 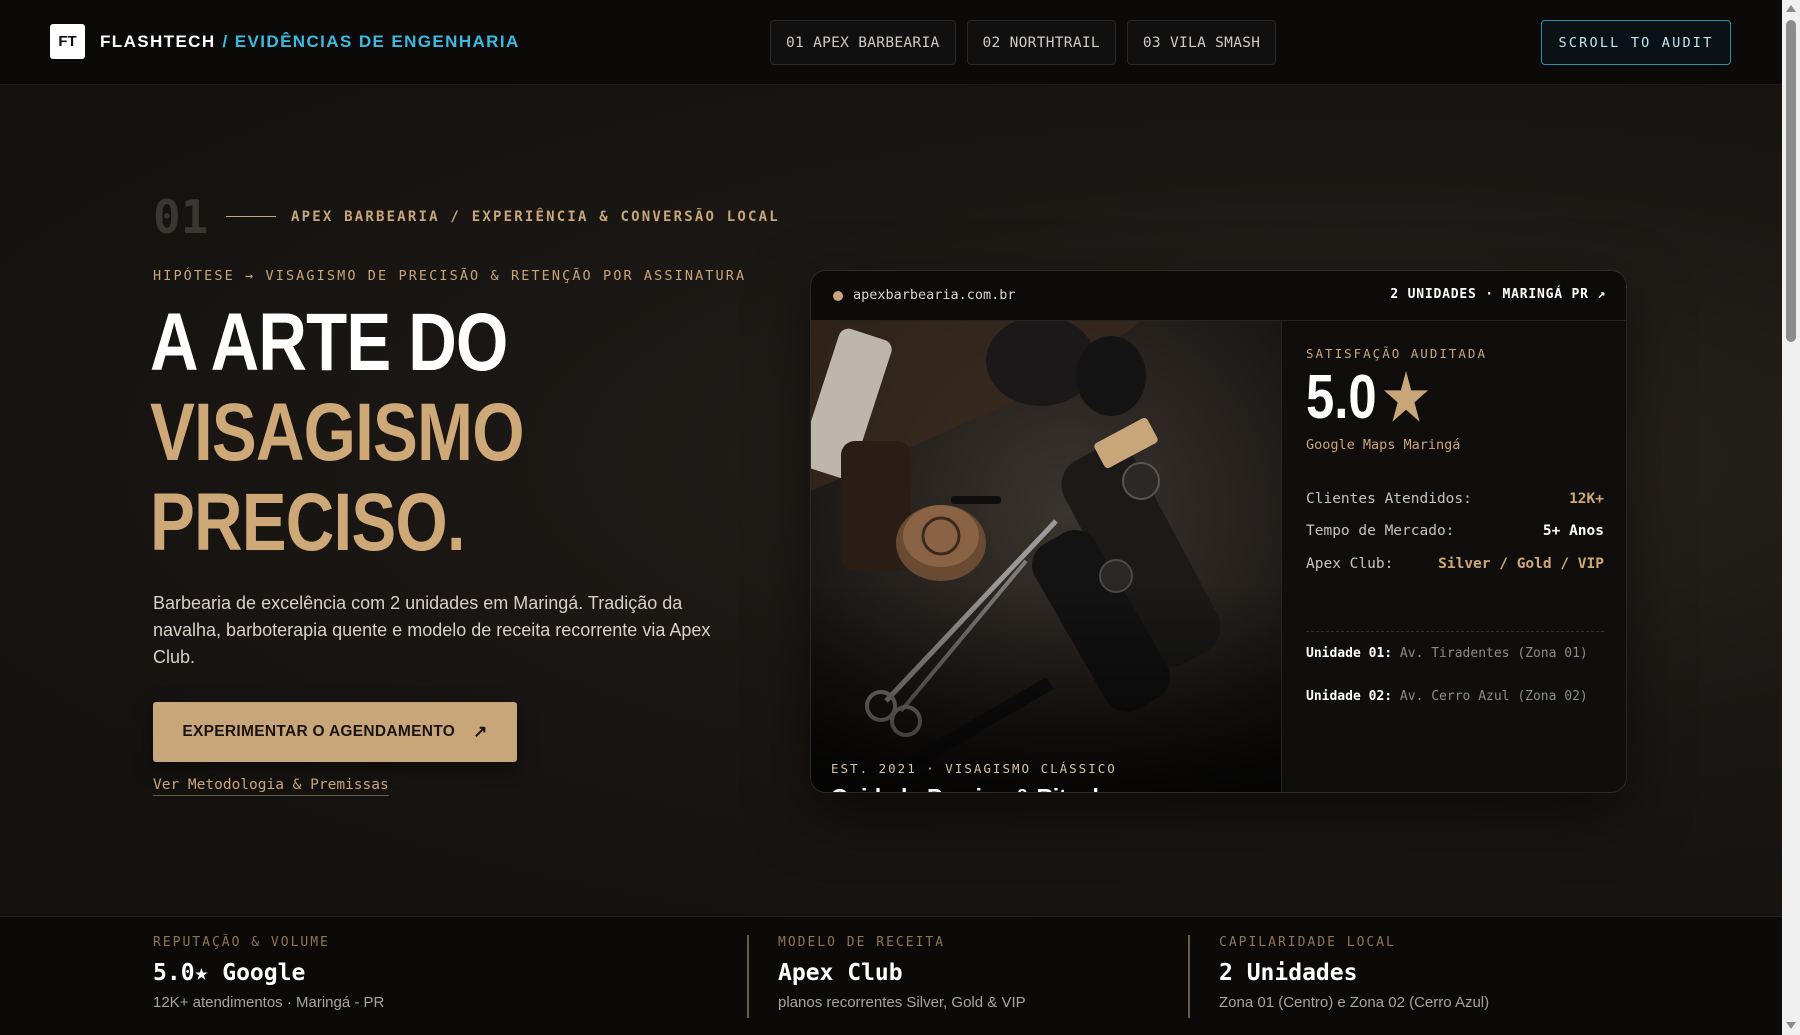 I want to click on barber-tools-illustration, so click(x=1046, y=556).